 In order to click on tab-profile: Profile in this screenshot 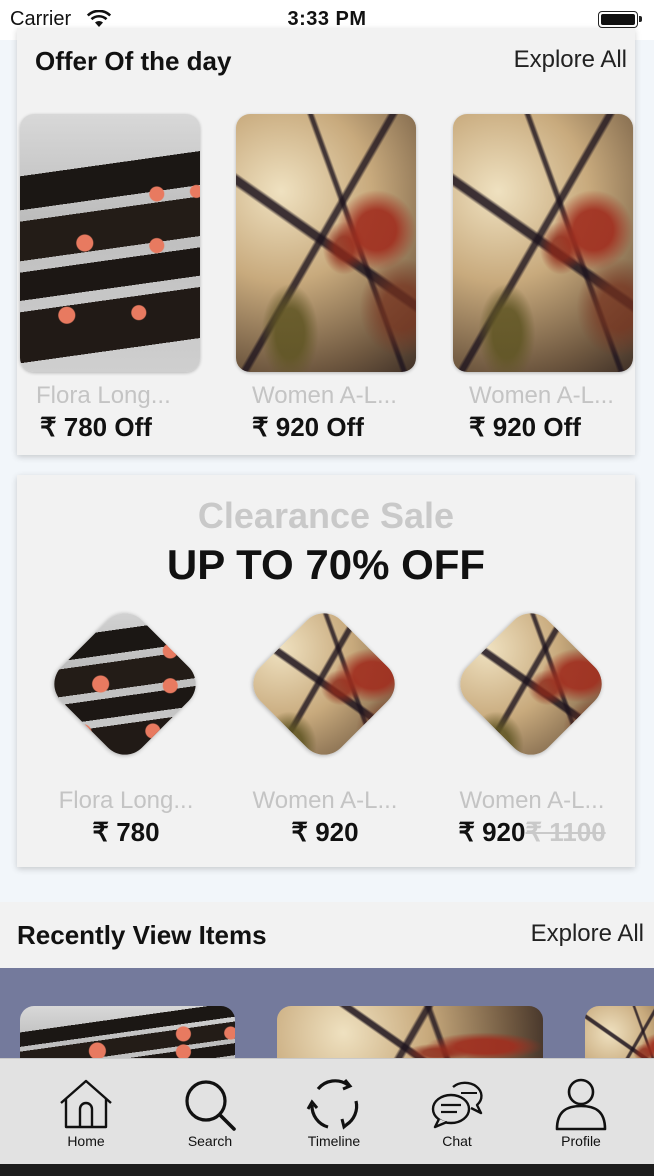, I will do `click(581, 1109)`.